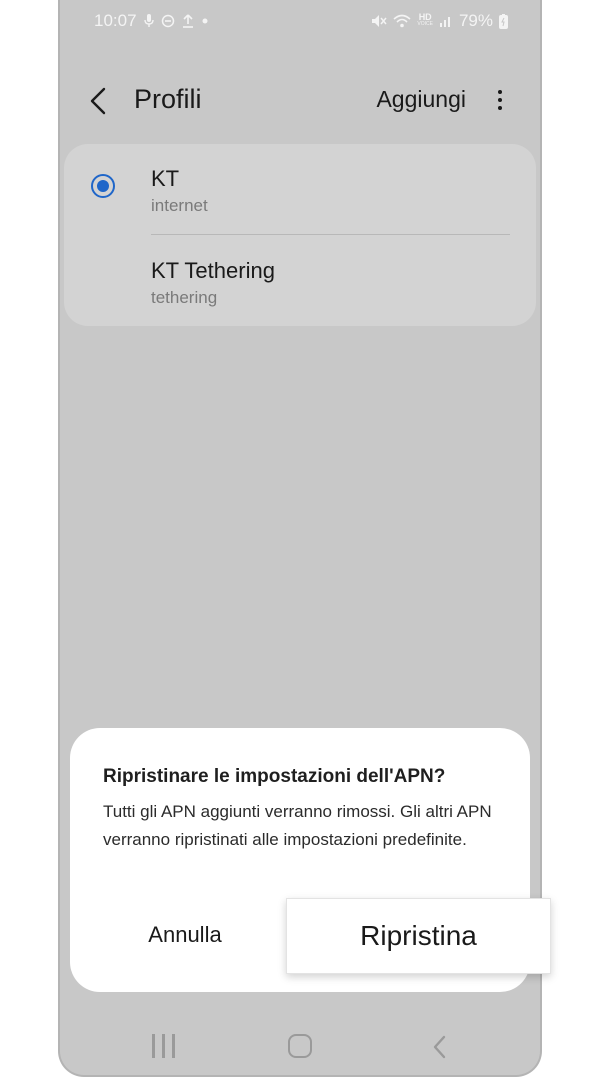 The height and width of the screenshot is (1077, 600). Describe the element at coordinates (184, 297) in the screenshot. I see `profile-subtitle: tethering` at that location.